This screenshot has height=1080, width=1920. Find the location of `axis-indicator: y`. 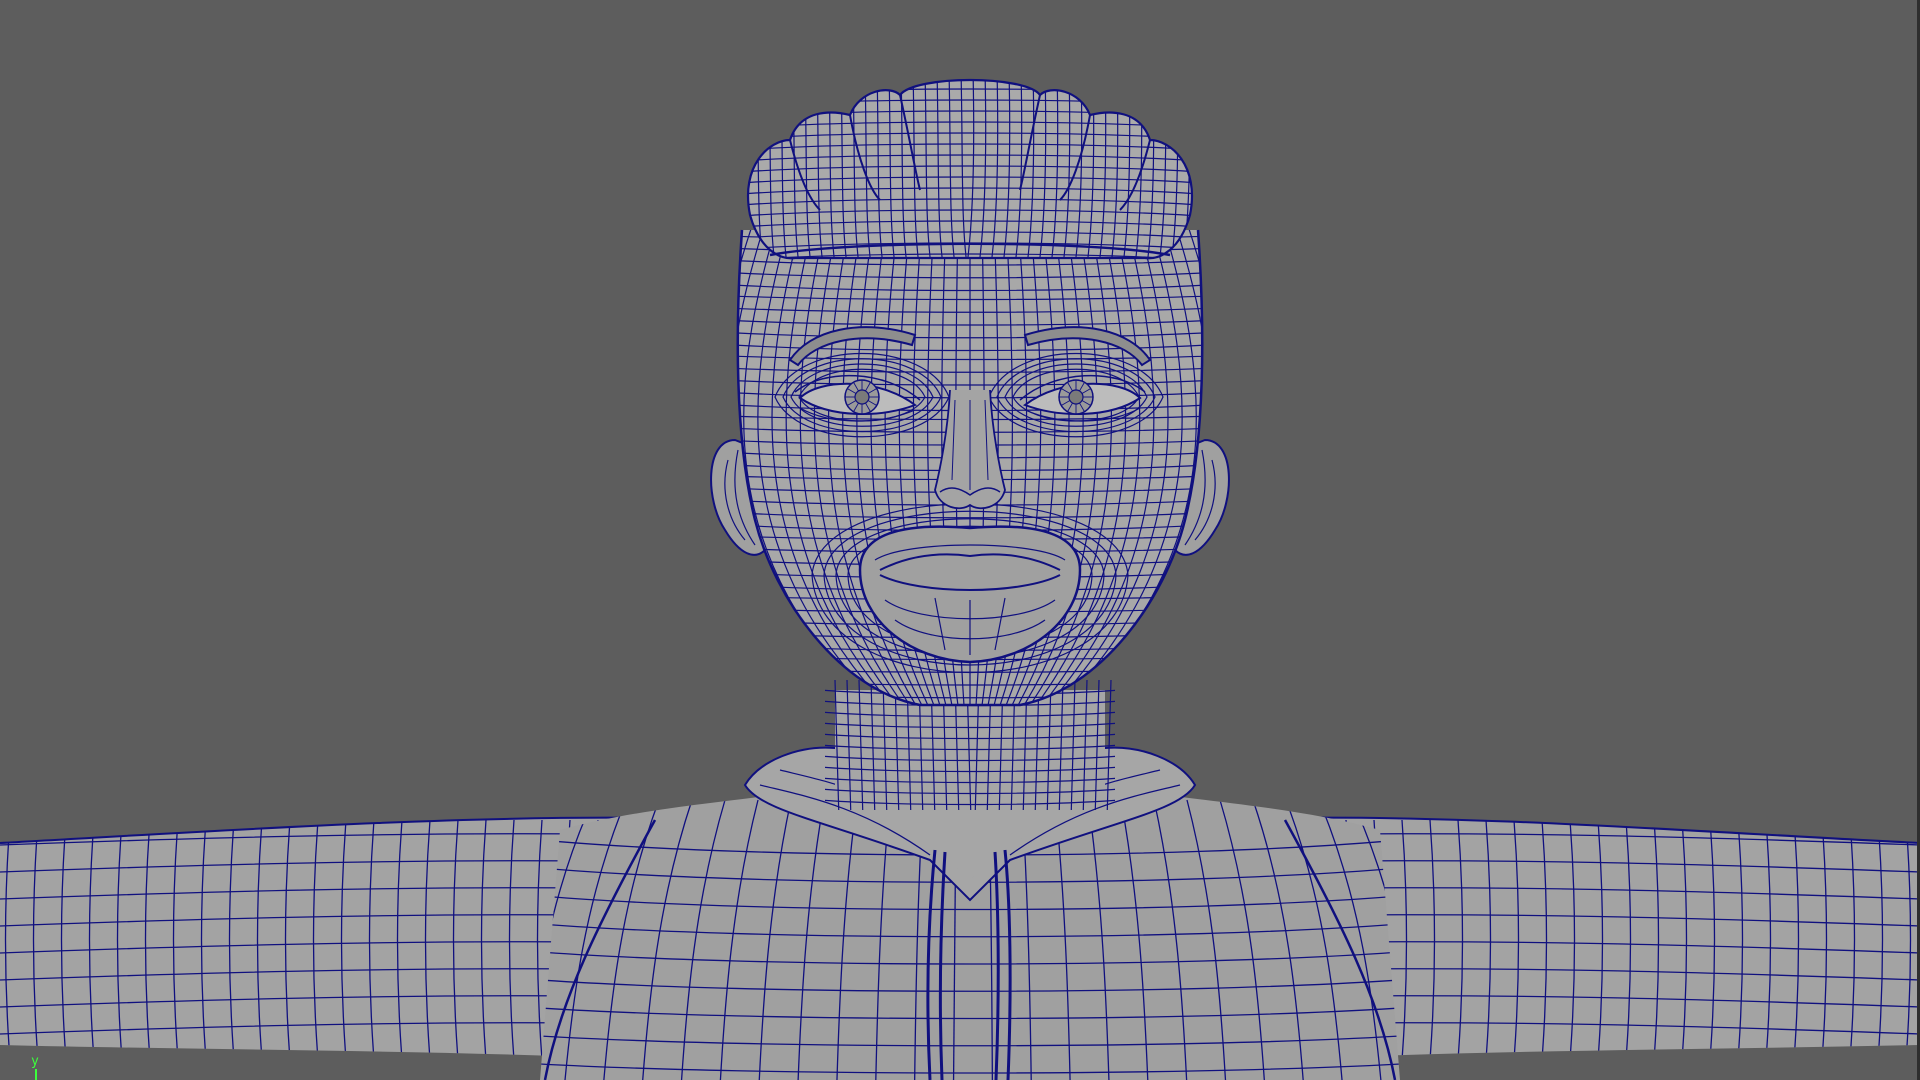

axis-indicator: y is located at coordinates (40, 1067).